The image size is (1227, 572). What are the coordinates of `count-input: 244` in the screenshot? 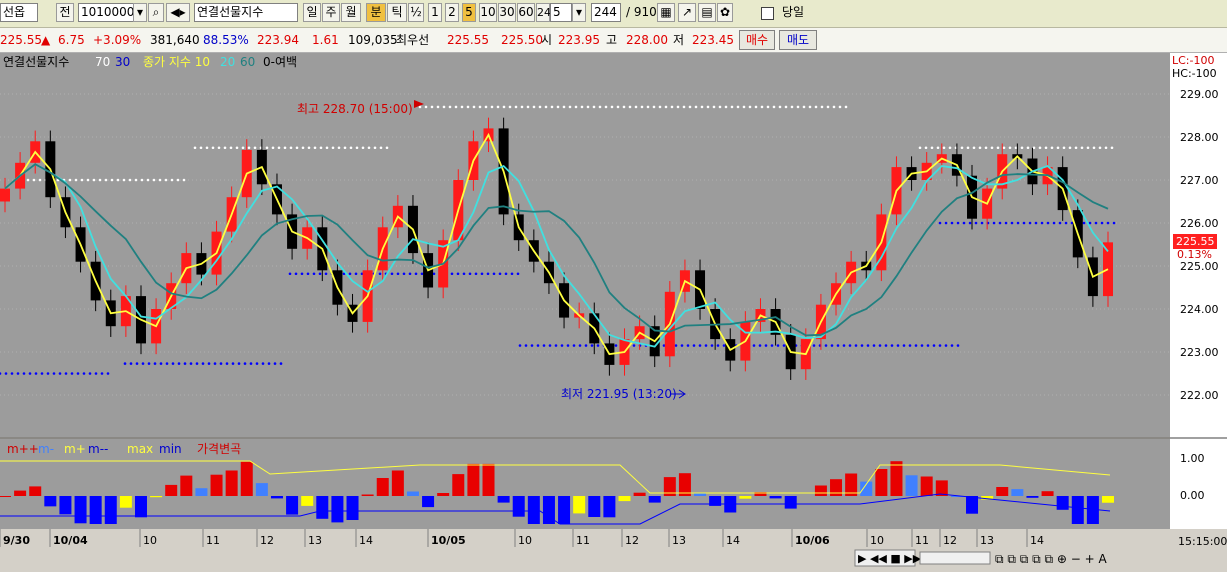 It's located at (606, 12).